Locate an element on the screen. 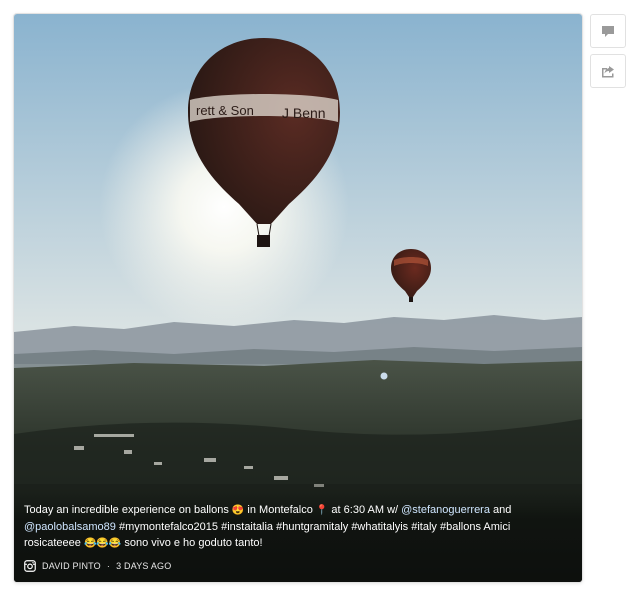  balloon-lettering-right: J Benn is located at coordinates (304, 113).